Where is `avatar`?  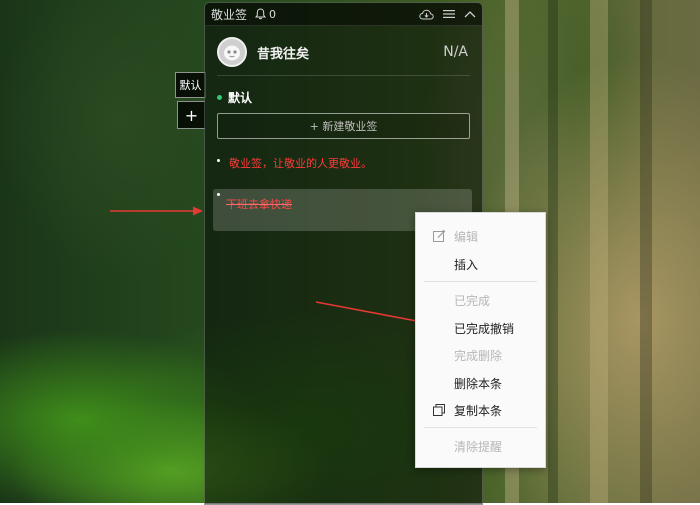 avatar is located at coordinates (232, 52).